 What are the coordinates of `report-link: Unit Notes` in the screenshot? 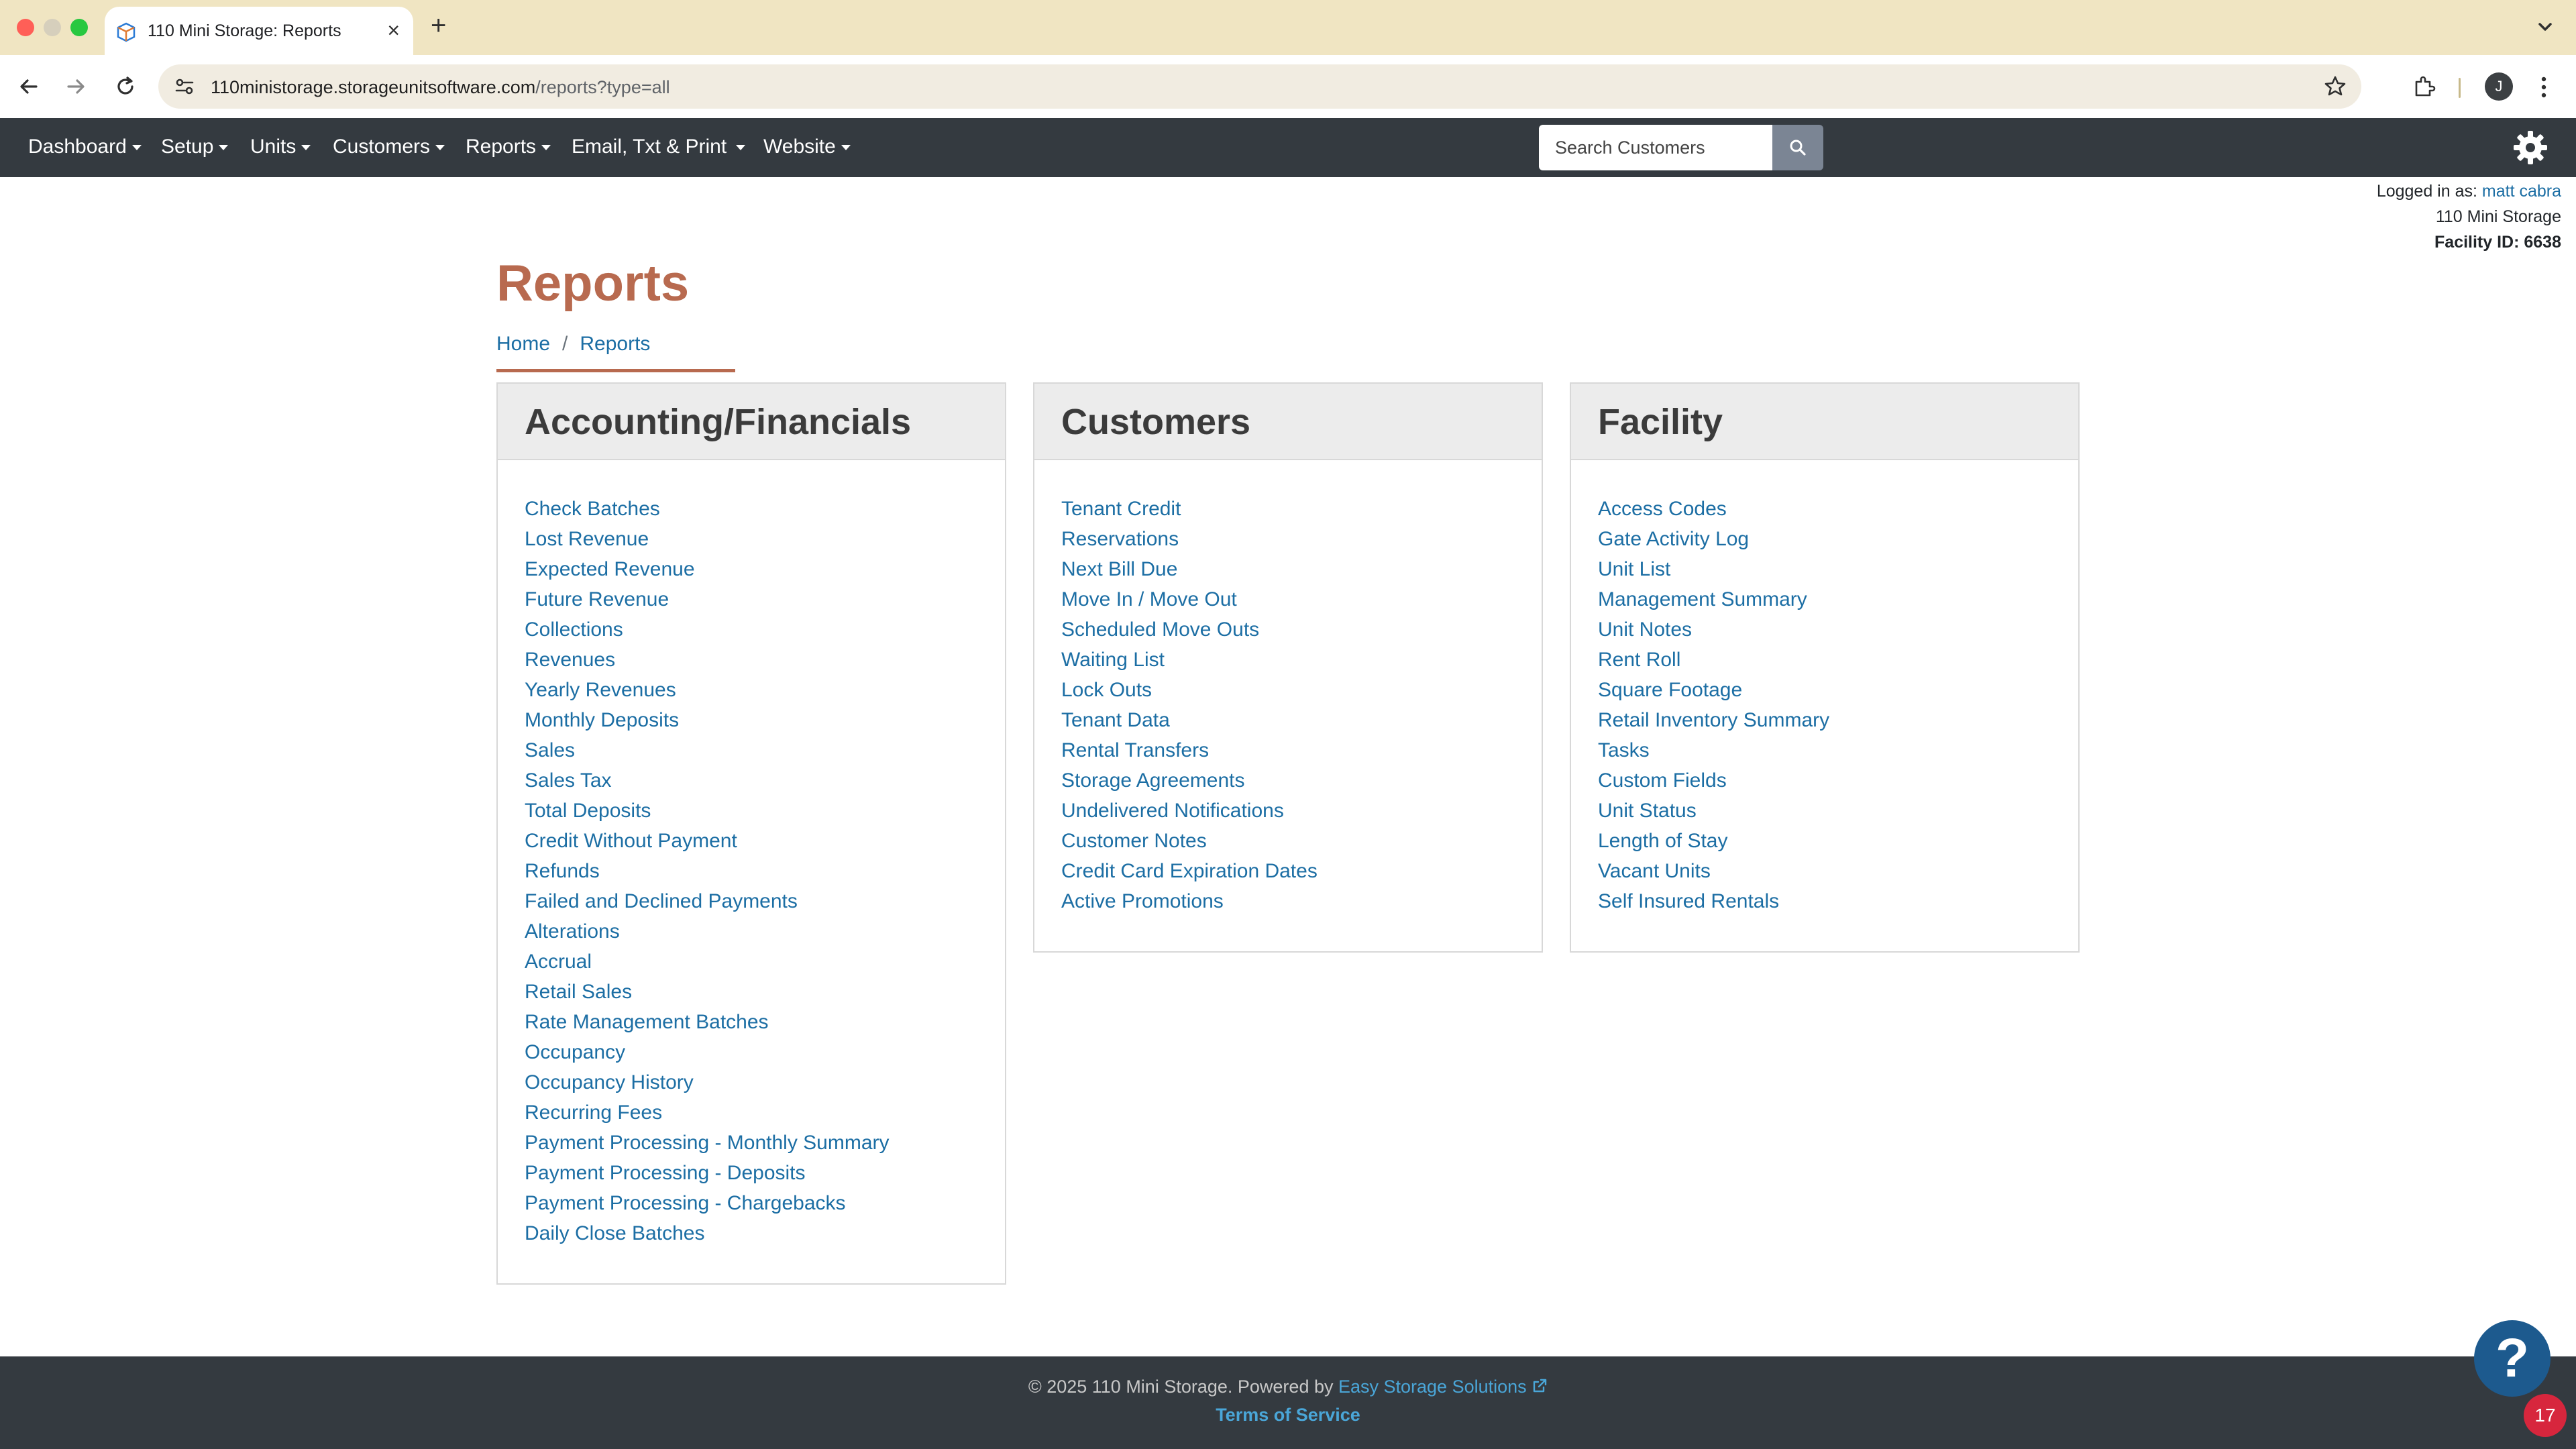 It's located at (1645, 630).